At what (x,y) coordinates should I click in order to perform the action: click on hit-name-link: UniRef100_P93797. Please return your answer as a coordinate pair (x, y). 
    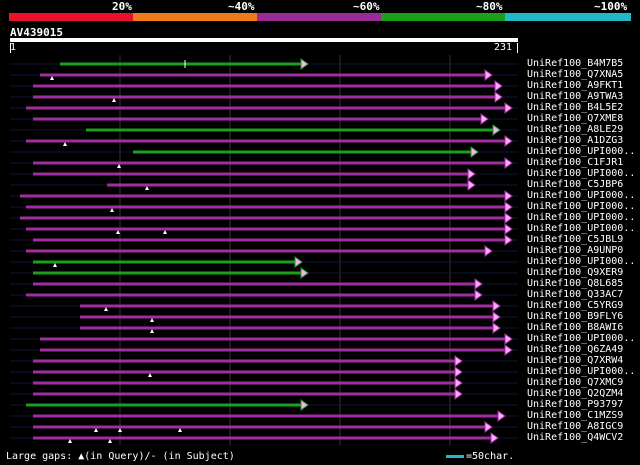
    Looking at the image, I should click on (575, 405).